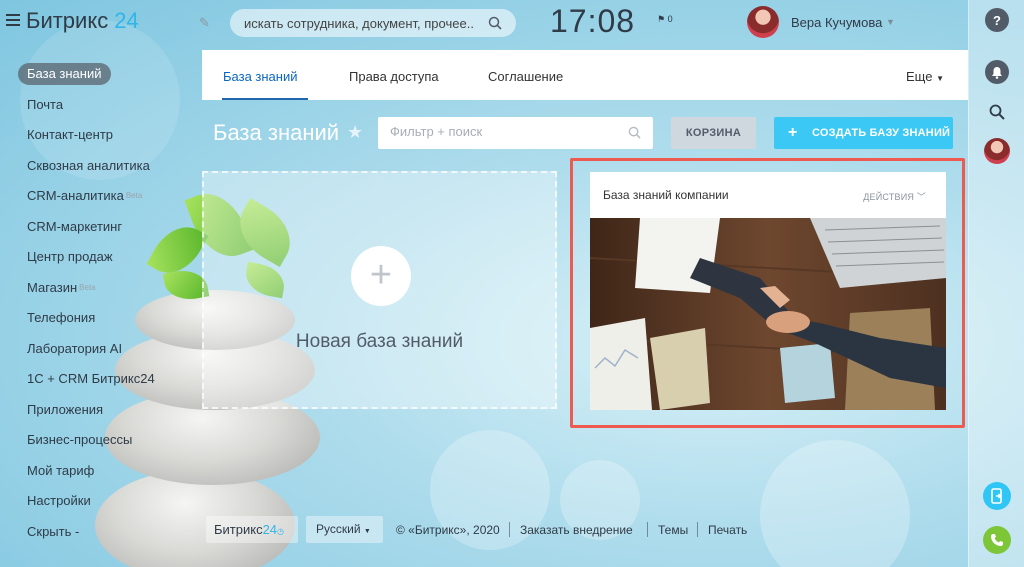 The height and width of the screenshot is (567, 1024). I want to click on create-button-label: СОЗДАТЬ БАЗУ ЗНАНИЙ, so click(881, 133).